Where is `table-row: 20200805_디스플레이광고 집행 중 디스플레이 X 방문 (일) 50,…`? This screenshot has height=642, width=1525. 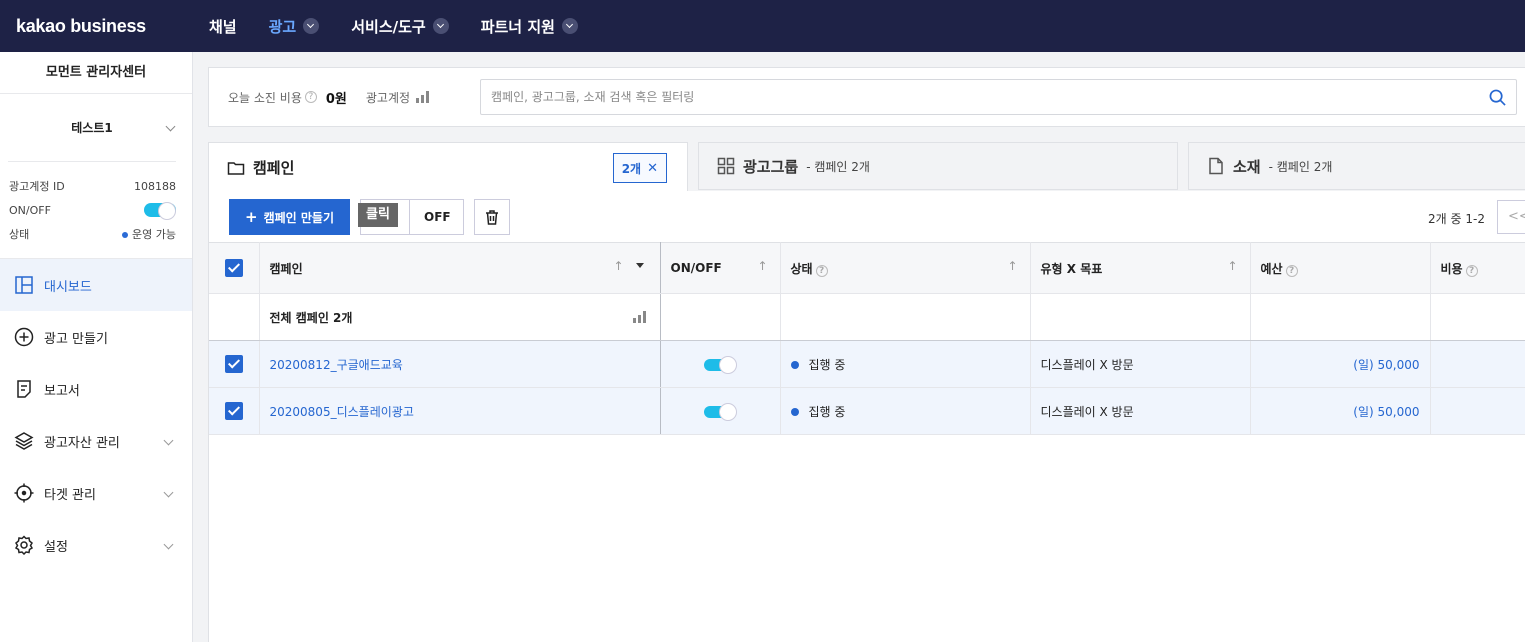 table-row: 20200805_디스플레이광고 집행 중 디스플레이 X 방문 (일) 50,… is located at coordinates (867, 411).